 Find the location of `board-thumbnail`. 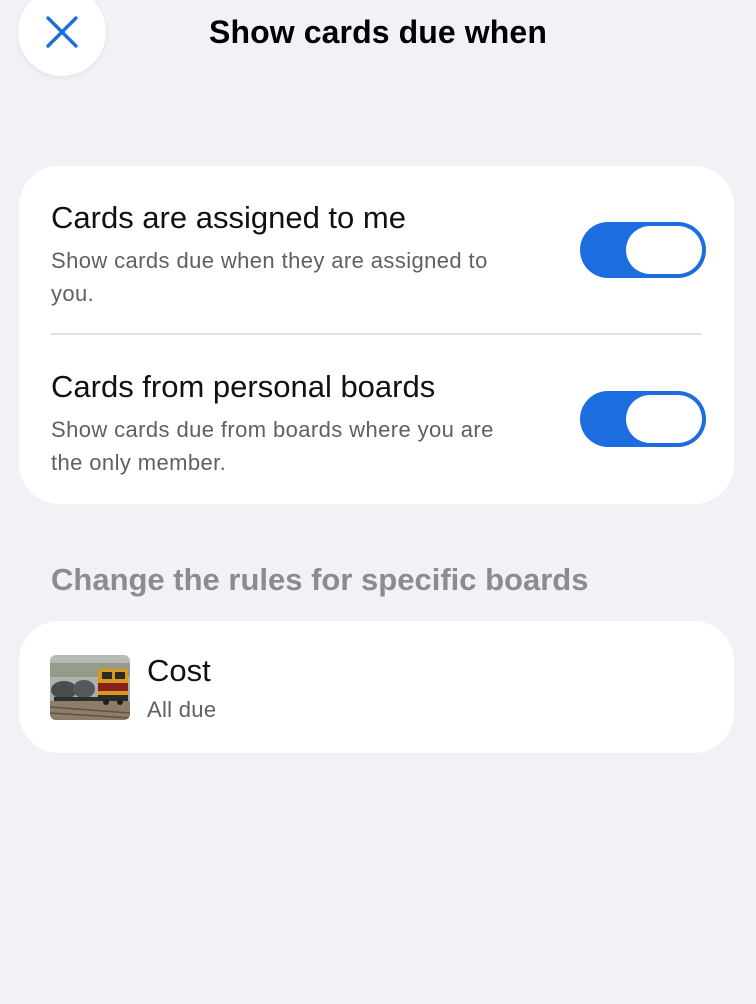

board-thumbnail is located at coordinates (90, 687).